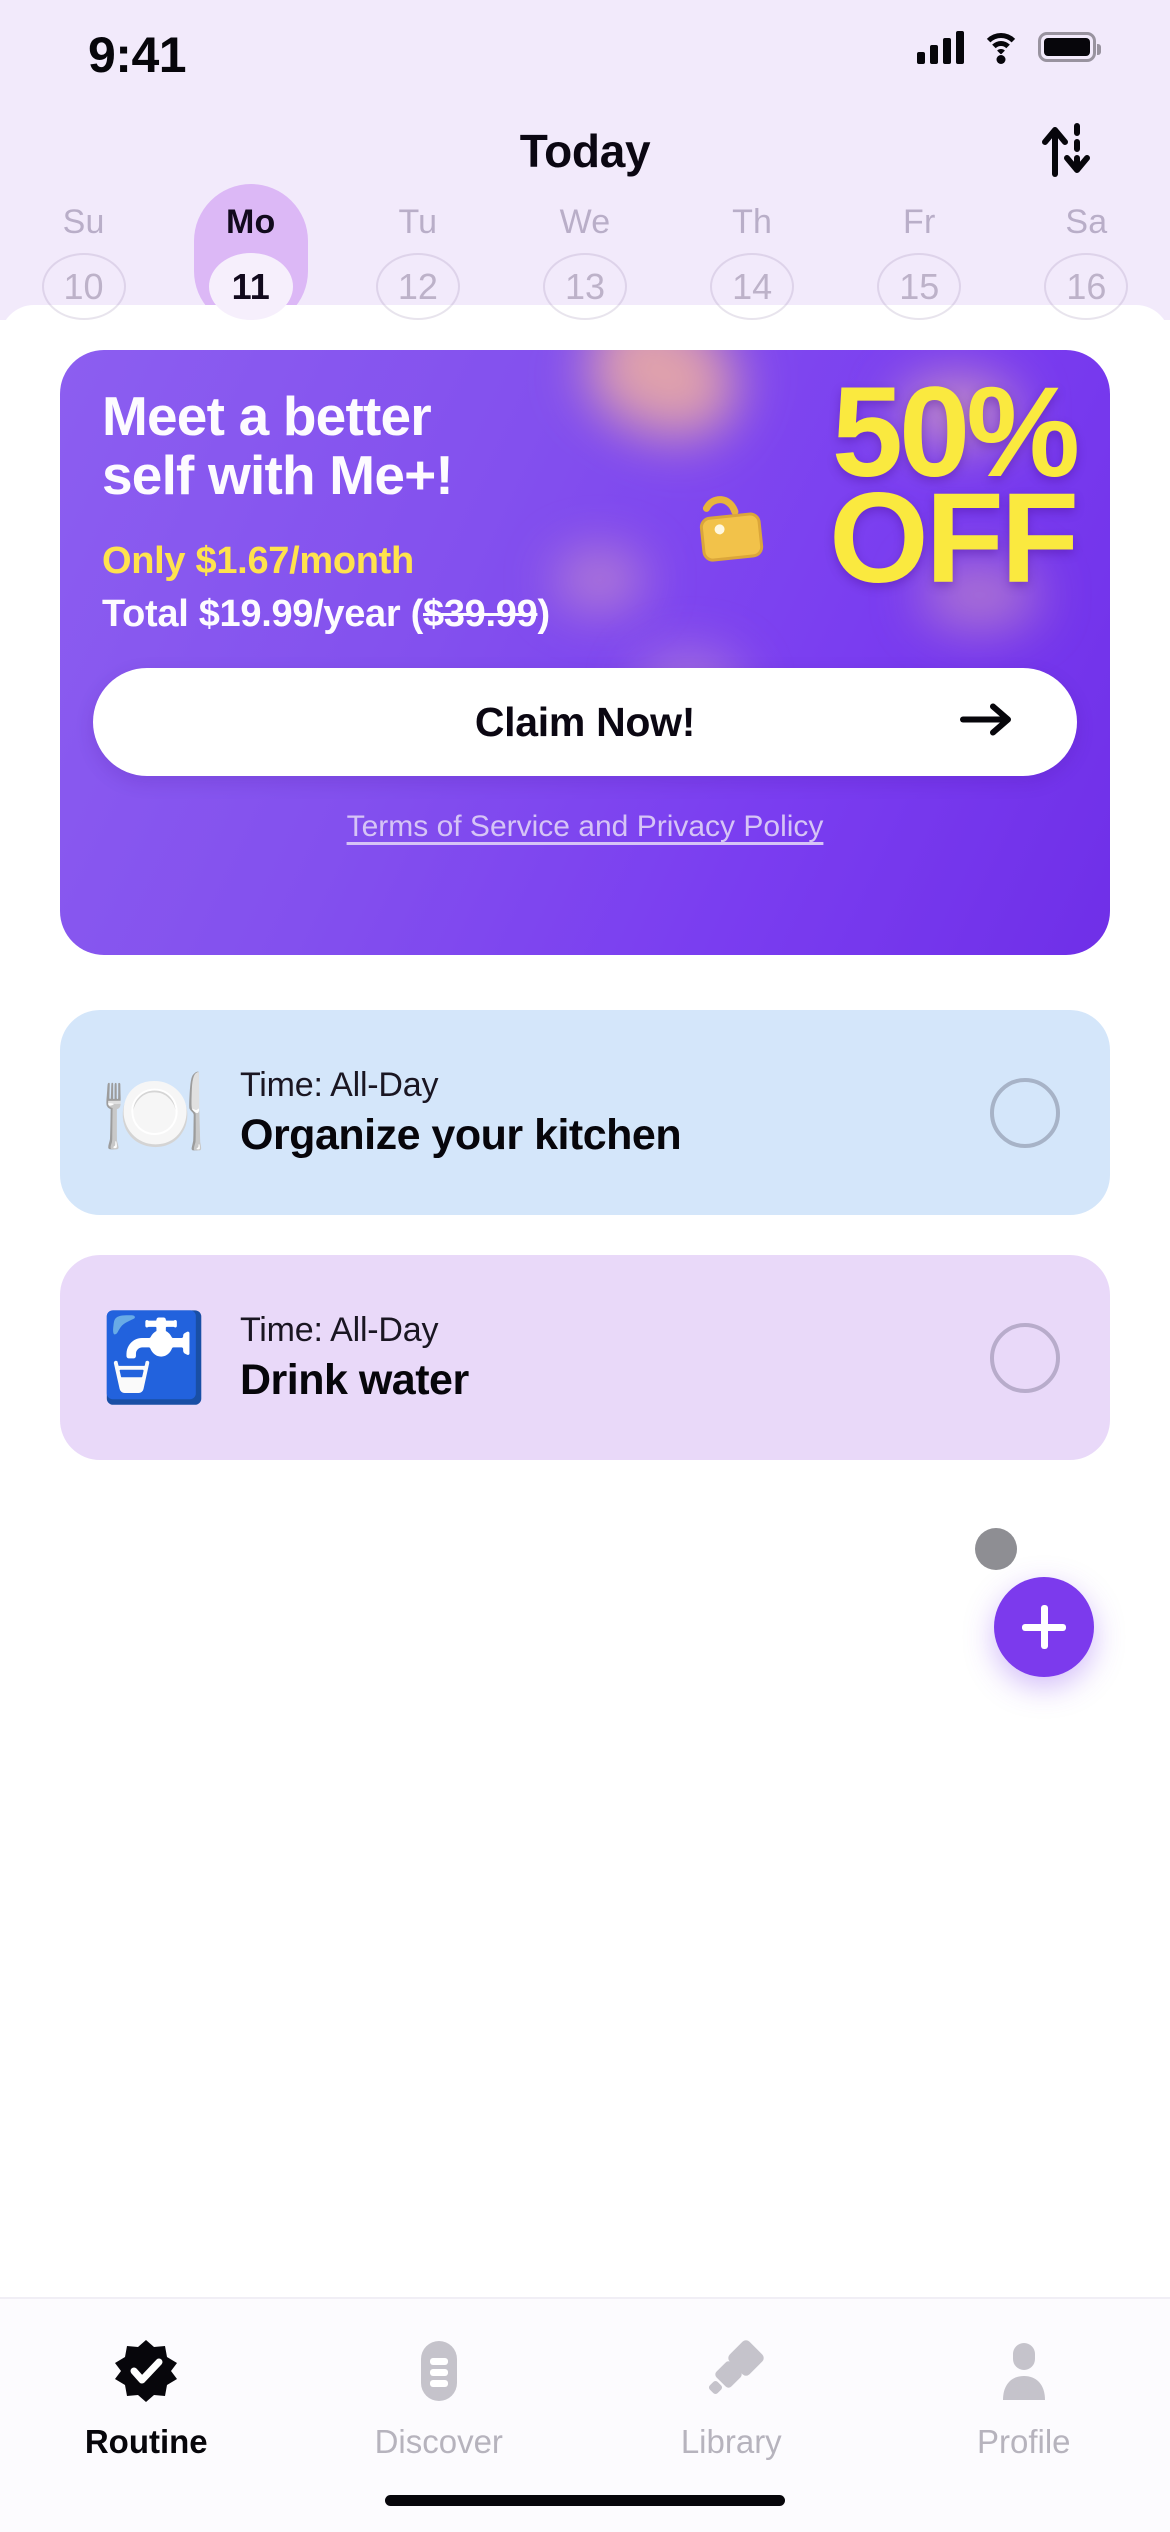 Image resolution: width=1170 pixels, height=2532 pixels. What do you see at coordinates (418, 222) in the screenshot?
I see `day-of-week-label: Tu` at bounding box center [418, 222].